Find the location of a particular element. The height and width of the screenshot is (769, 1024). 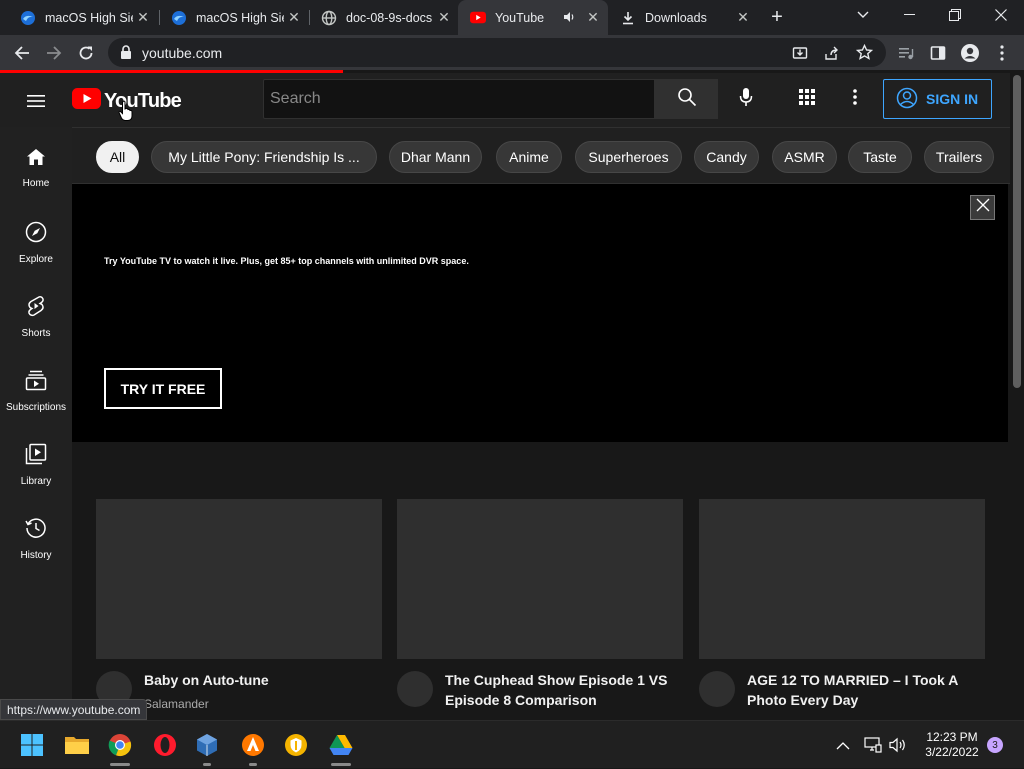

page-scrollbar is located at coordinates (1017, 396).